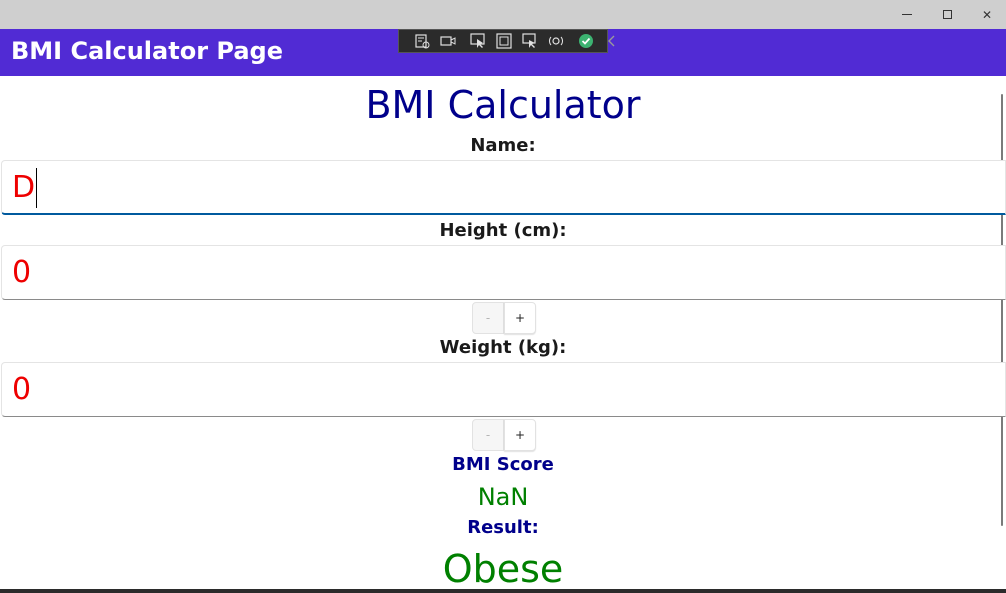 Image resolution: width=1006 pixels, height=593 pixels. I want to click on weight-label: Weight (kg):, so click(503, 347).